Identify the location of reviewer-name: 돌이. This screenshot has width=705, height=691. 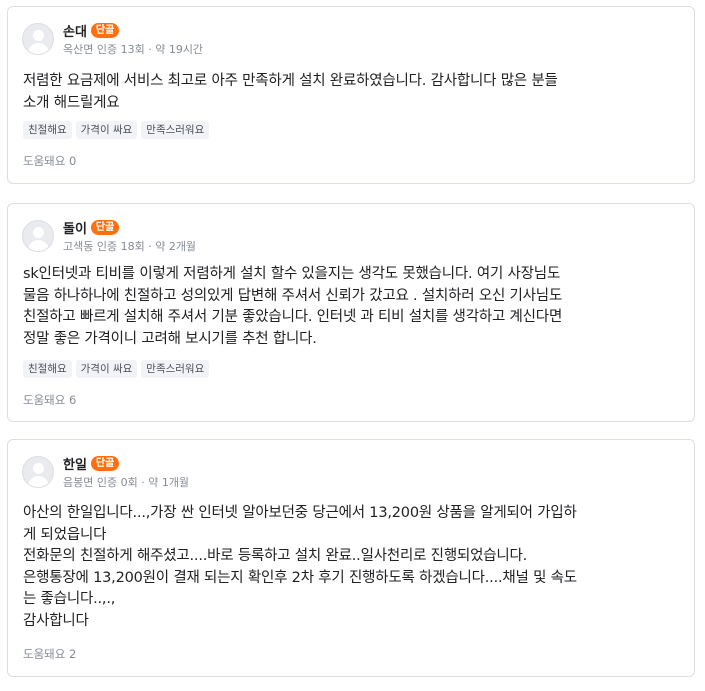
(75, 227).